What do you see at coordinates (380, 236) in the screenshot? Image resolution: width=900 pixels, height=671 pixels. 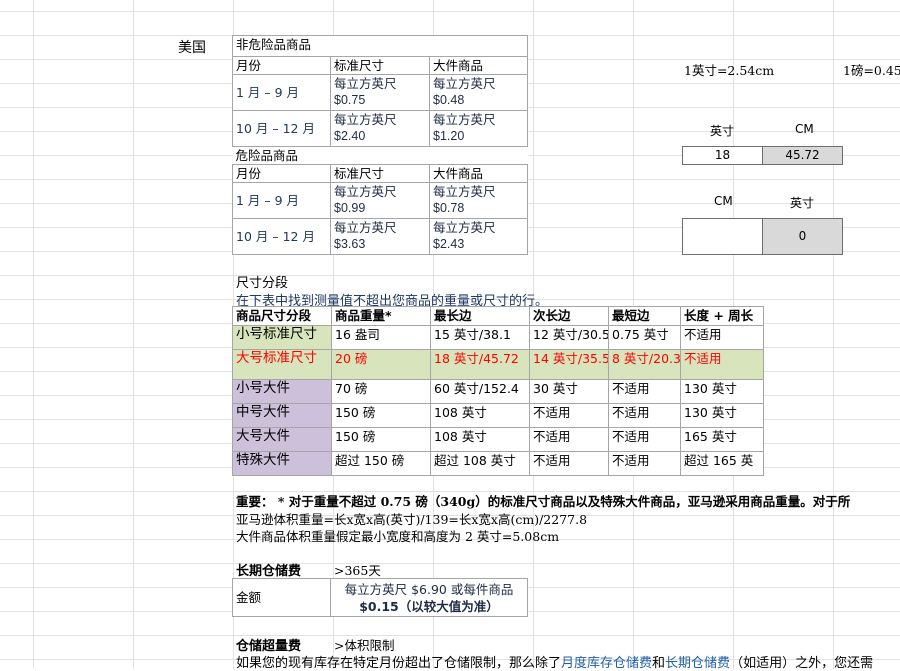 I see `price-cell: 每立方英尺 $3.63` at bounding box center [380, 236].